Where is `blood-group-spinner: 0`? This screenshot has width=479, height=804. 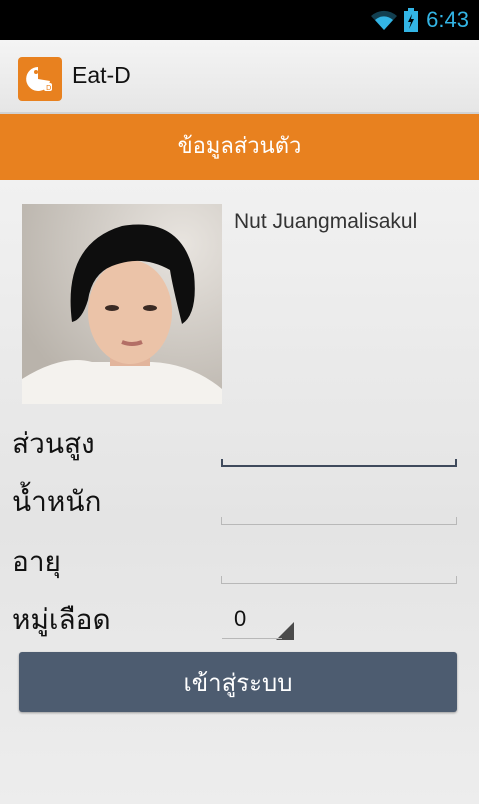 blood-group-spinner: 0 is located at coordinates (258, 622).